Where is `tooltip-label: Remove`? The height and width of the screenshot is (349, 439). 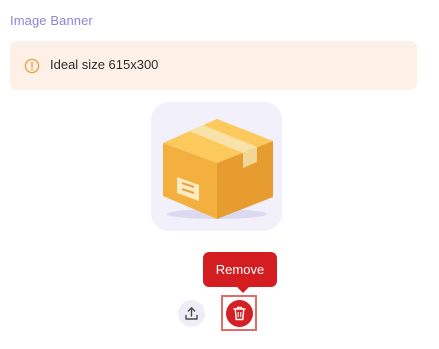 tooltip-label: Remove is located at coordinates (240, 269).